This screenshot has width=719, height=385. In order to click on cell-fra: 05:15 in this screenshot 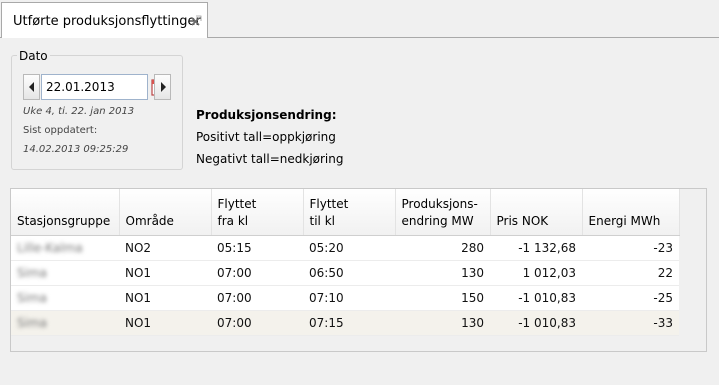, I will do `click(257, 248)`.